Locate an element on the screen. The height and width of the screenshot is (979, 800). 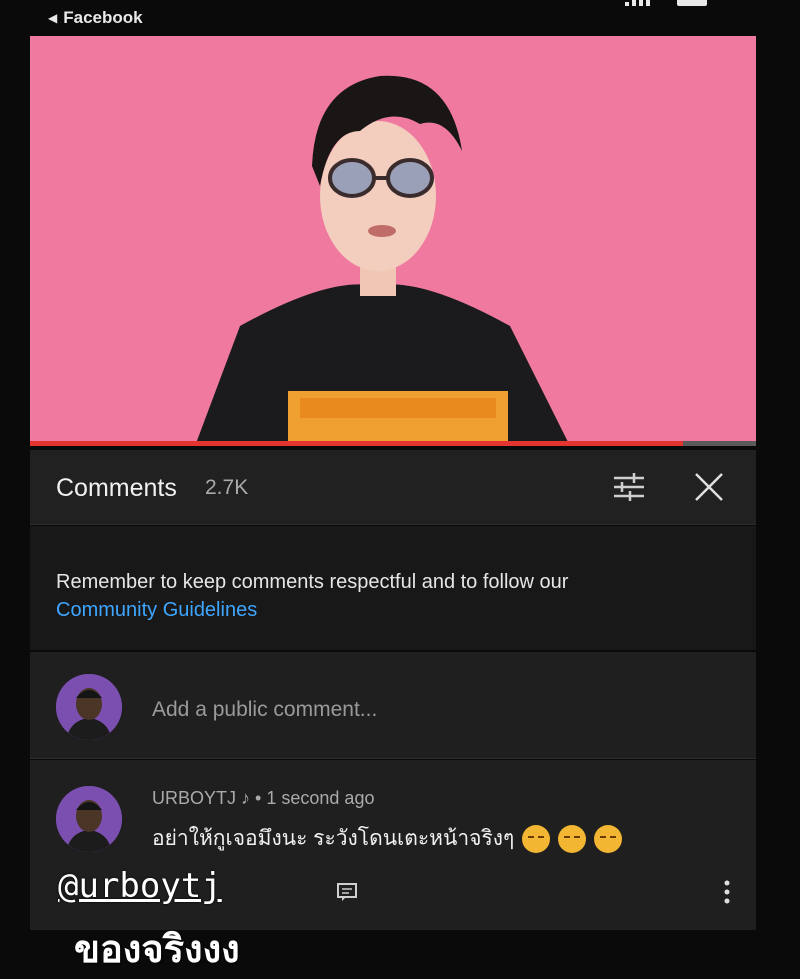
back-arrow-icon: ◀ is located at coordinates (53, 18).